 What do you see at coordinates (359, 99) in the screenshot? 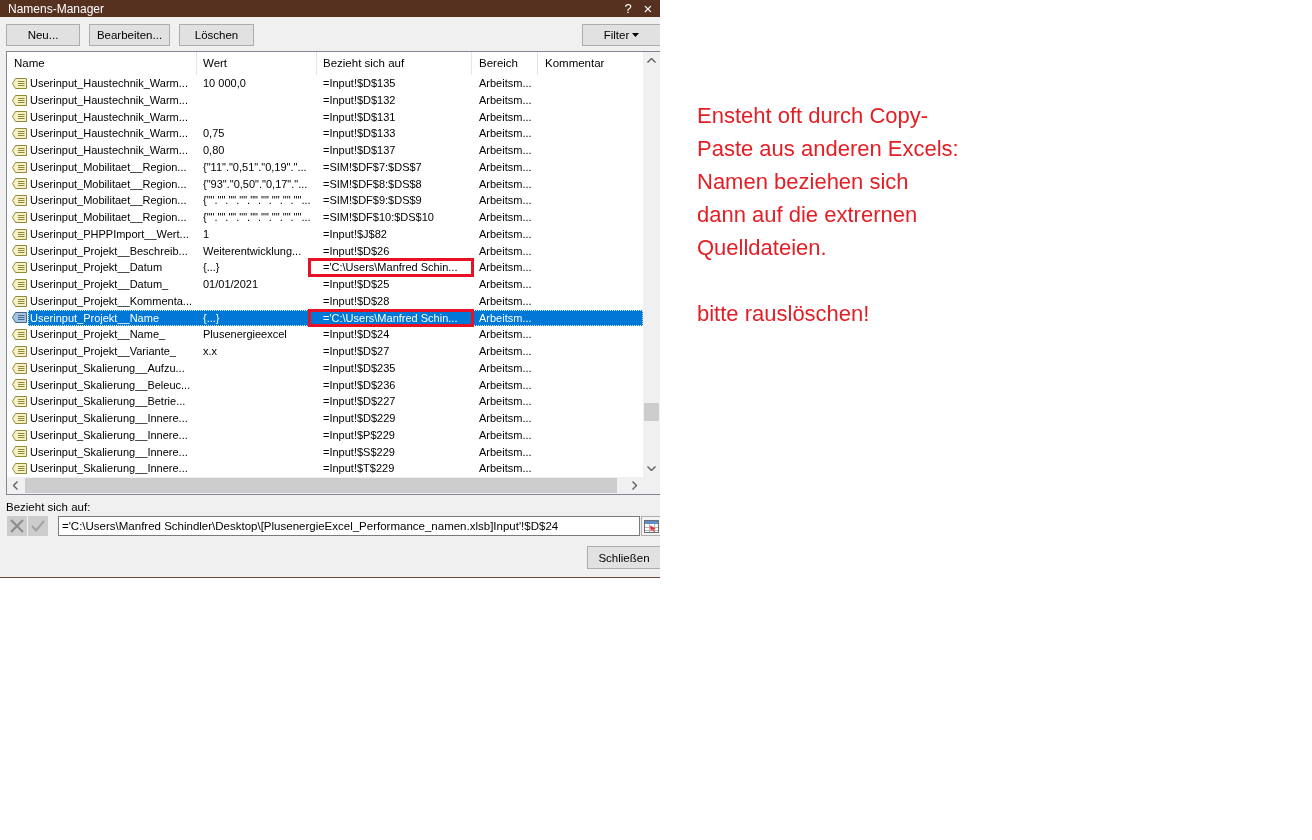
I see `reference-text: =Input!$D$132` at bounding box center [359, 99].